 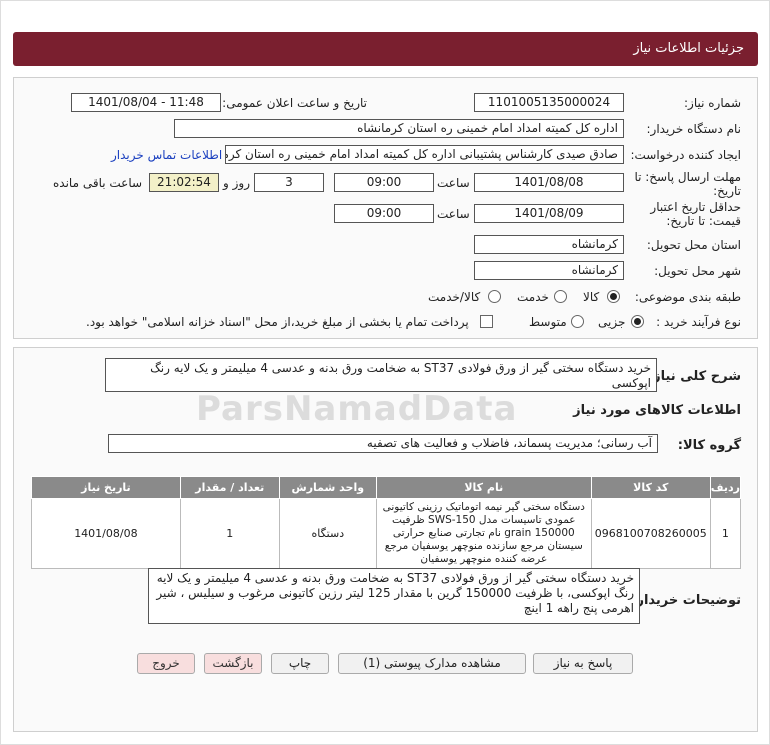 What do you see at coordinates (300, 663) in the screenshot?
I see `print-button: چاپ` at bounding box center [300, 663].